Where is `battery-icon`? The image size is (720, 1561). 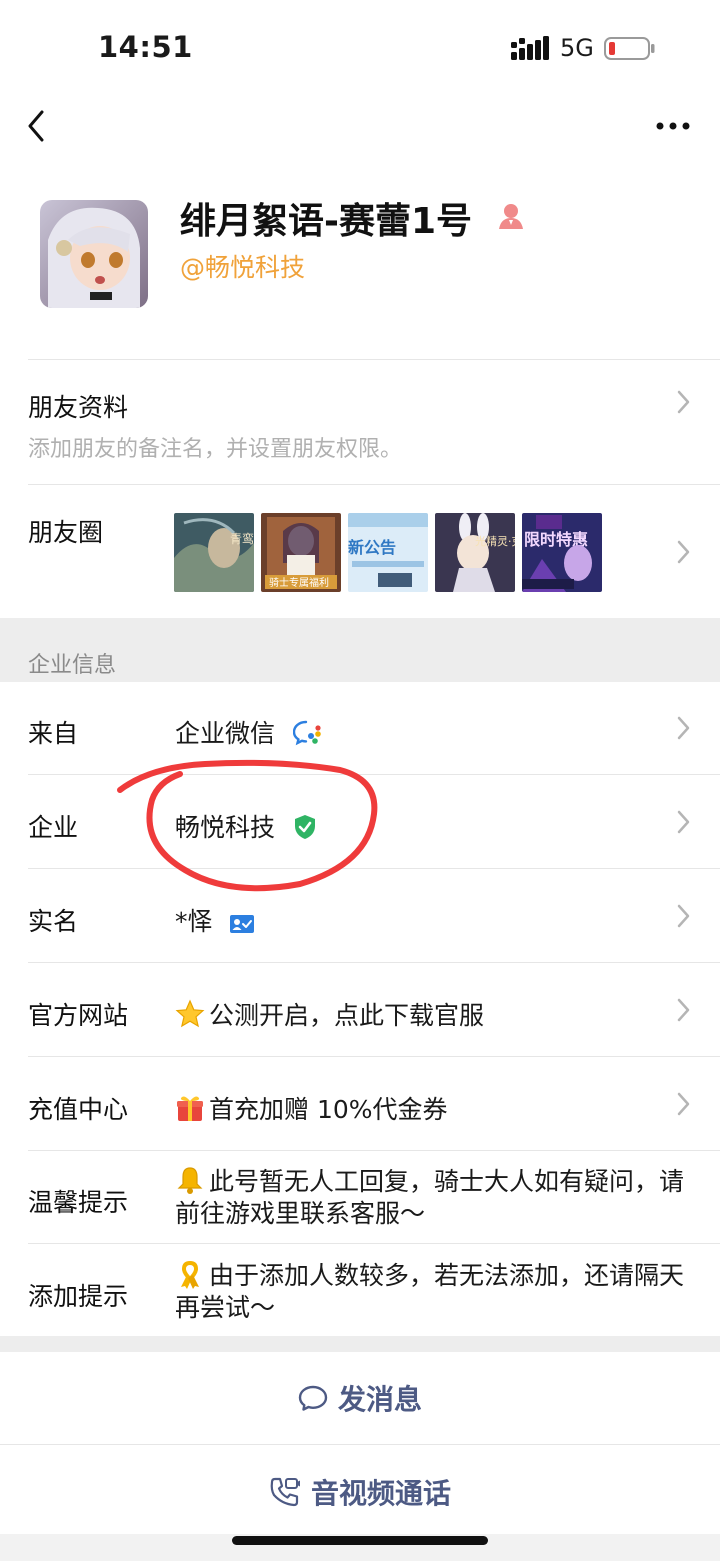
battery-icon is located at coordinates (629, 48).